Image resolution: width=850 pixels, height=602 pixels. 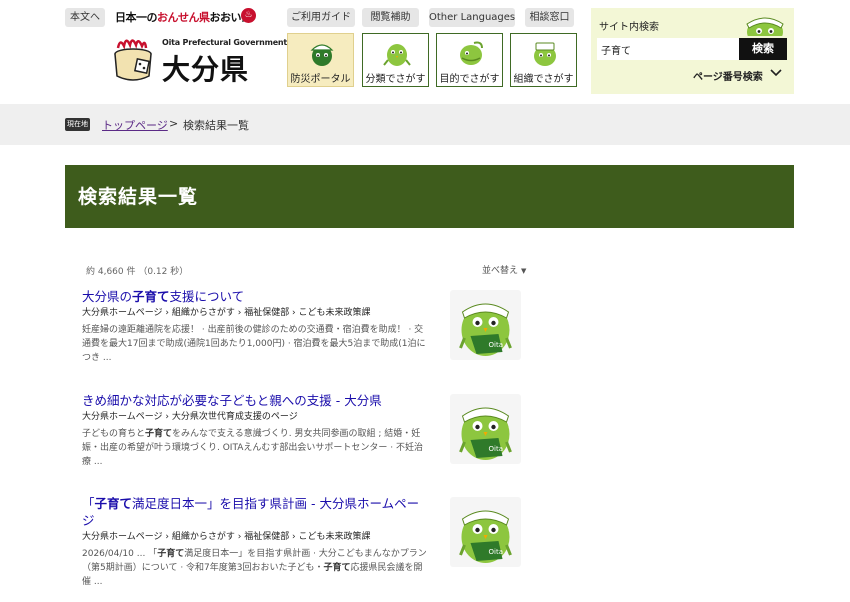 I want to click on nav-by-organization: 組織でさがす, so click(x=543, y=60).